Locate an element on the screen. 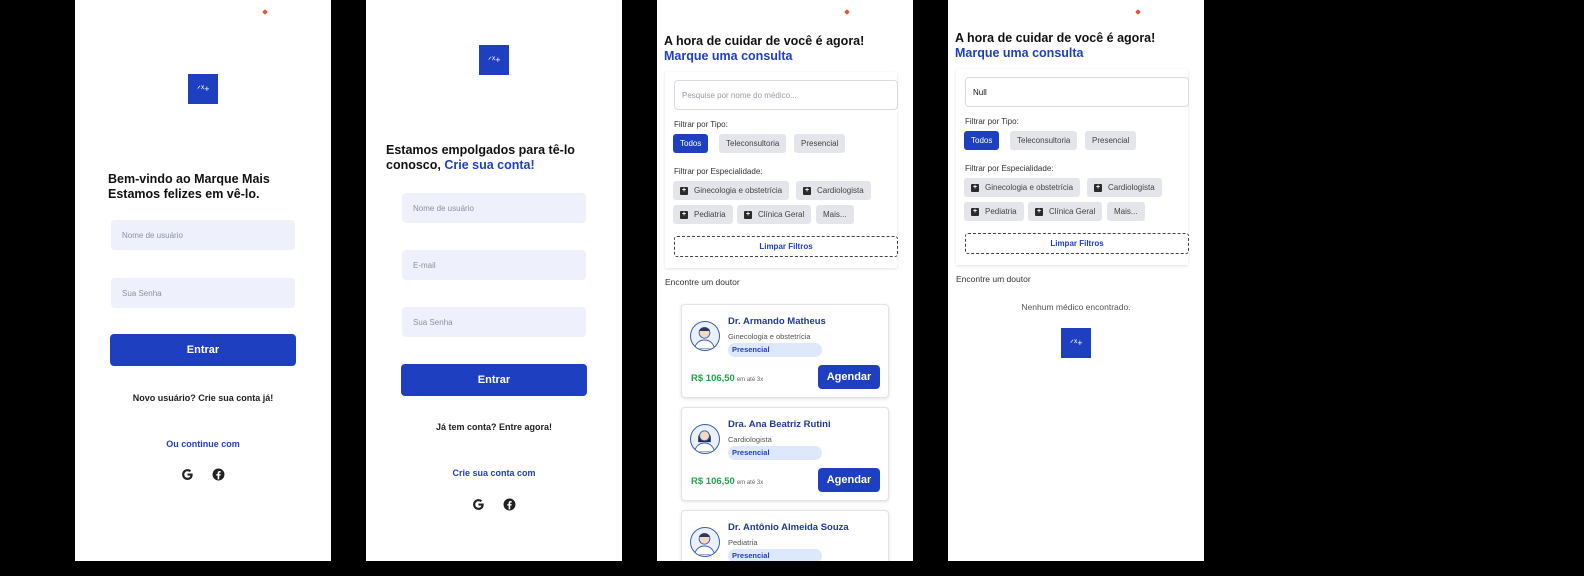  doctor-name: Dr. Antônio Almeida Souza is located at coordinates (788, 527).